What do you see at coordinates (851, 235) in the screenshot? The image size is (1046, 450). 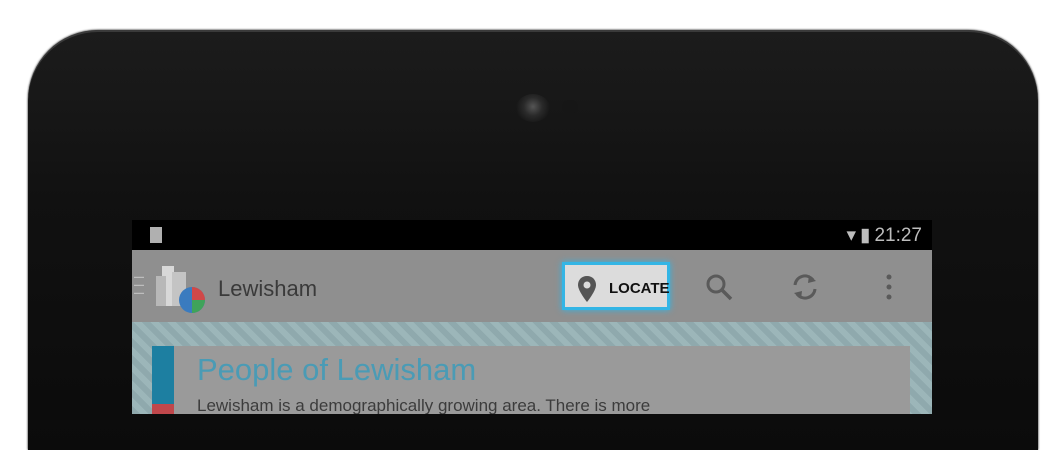 I see `wifi-icon: ▾` at bounding box center [851, 235].